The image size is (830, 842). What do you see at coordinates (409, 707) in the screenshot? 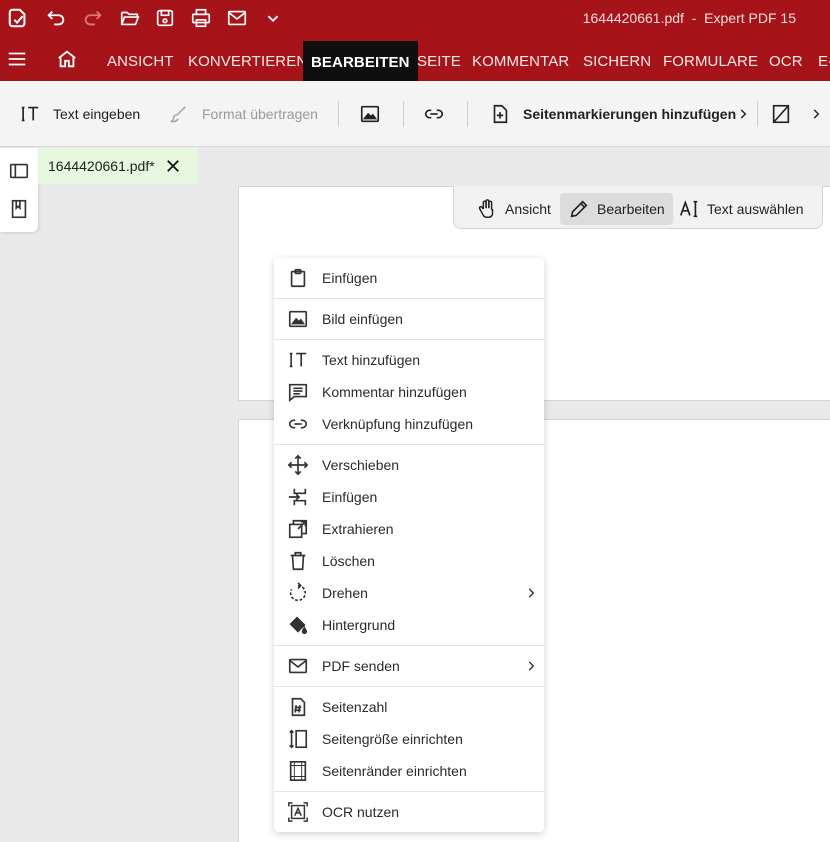
I see `menu-item-page-number: Seitenzahl` at bounding box center [409, 707].